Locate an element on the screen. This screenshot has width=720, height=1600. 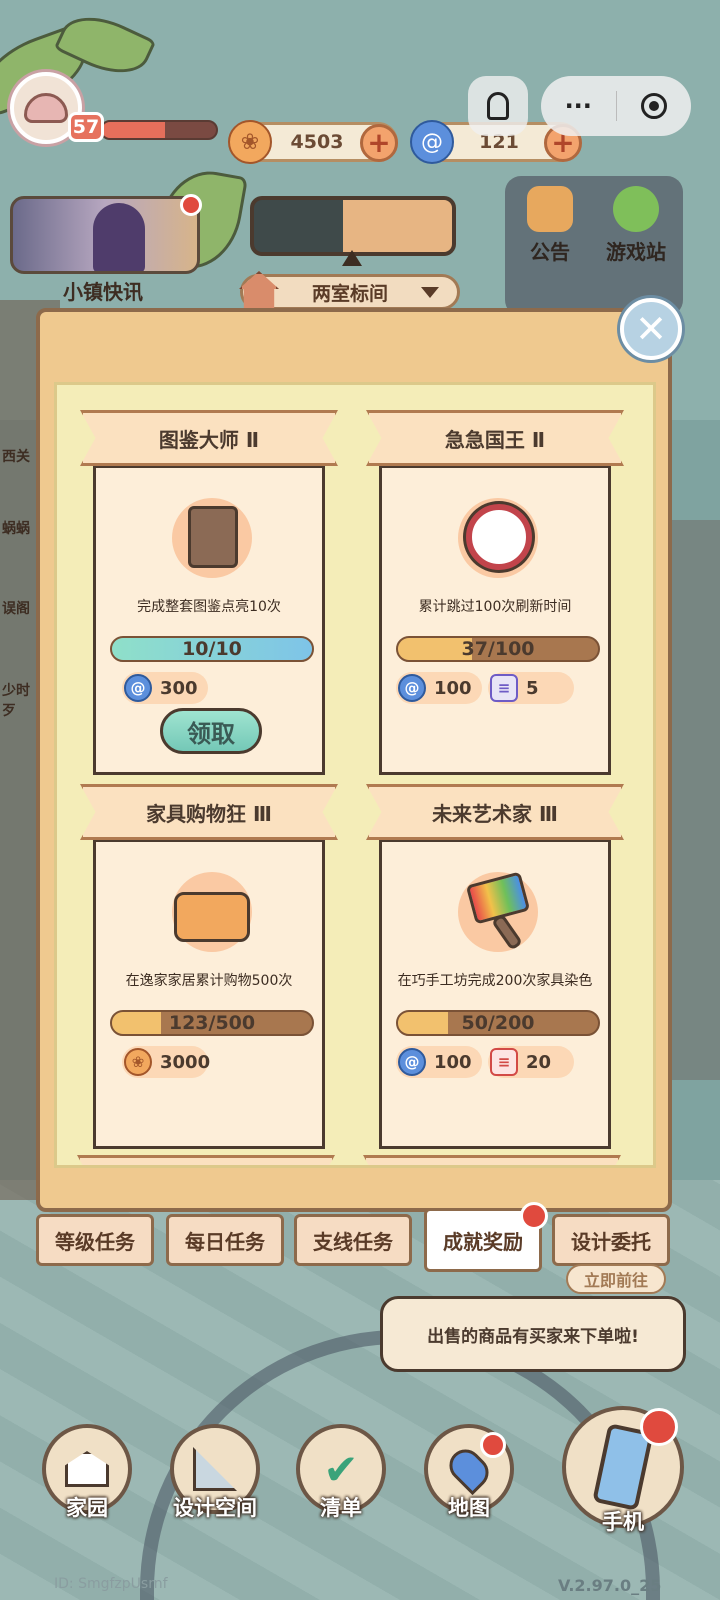
nav-design-space-label: 设计空间 is located at coordinates (215, 1508).